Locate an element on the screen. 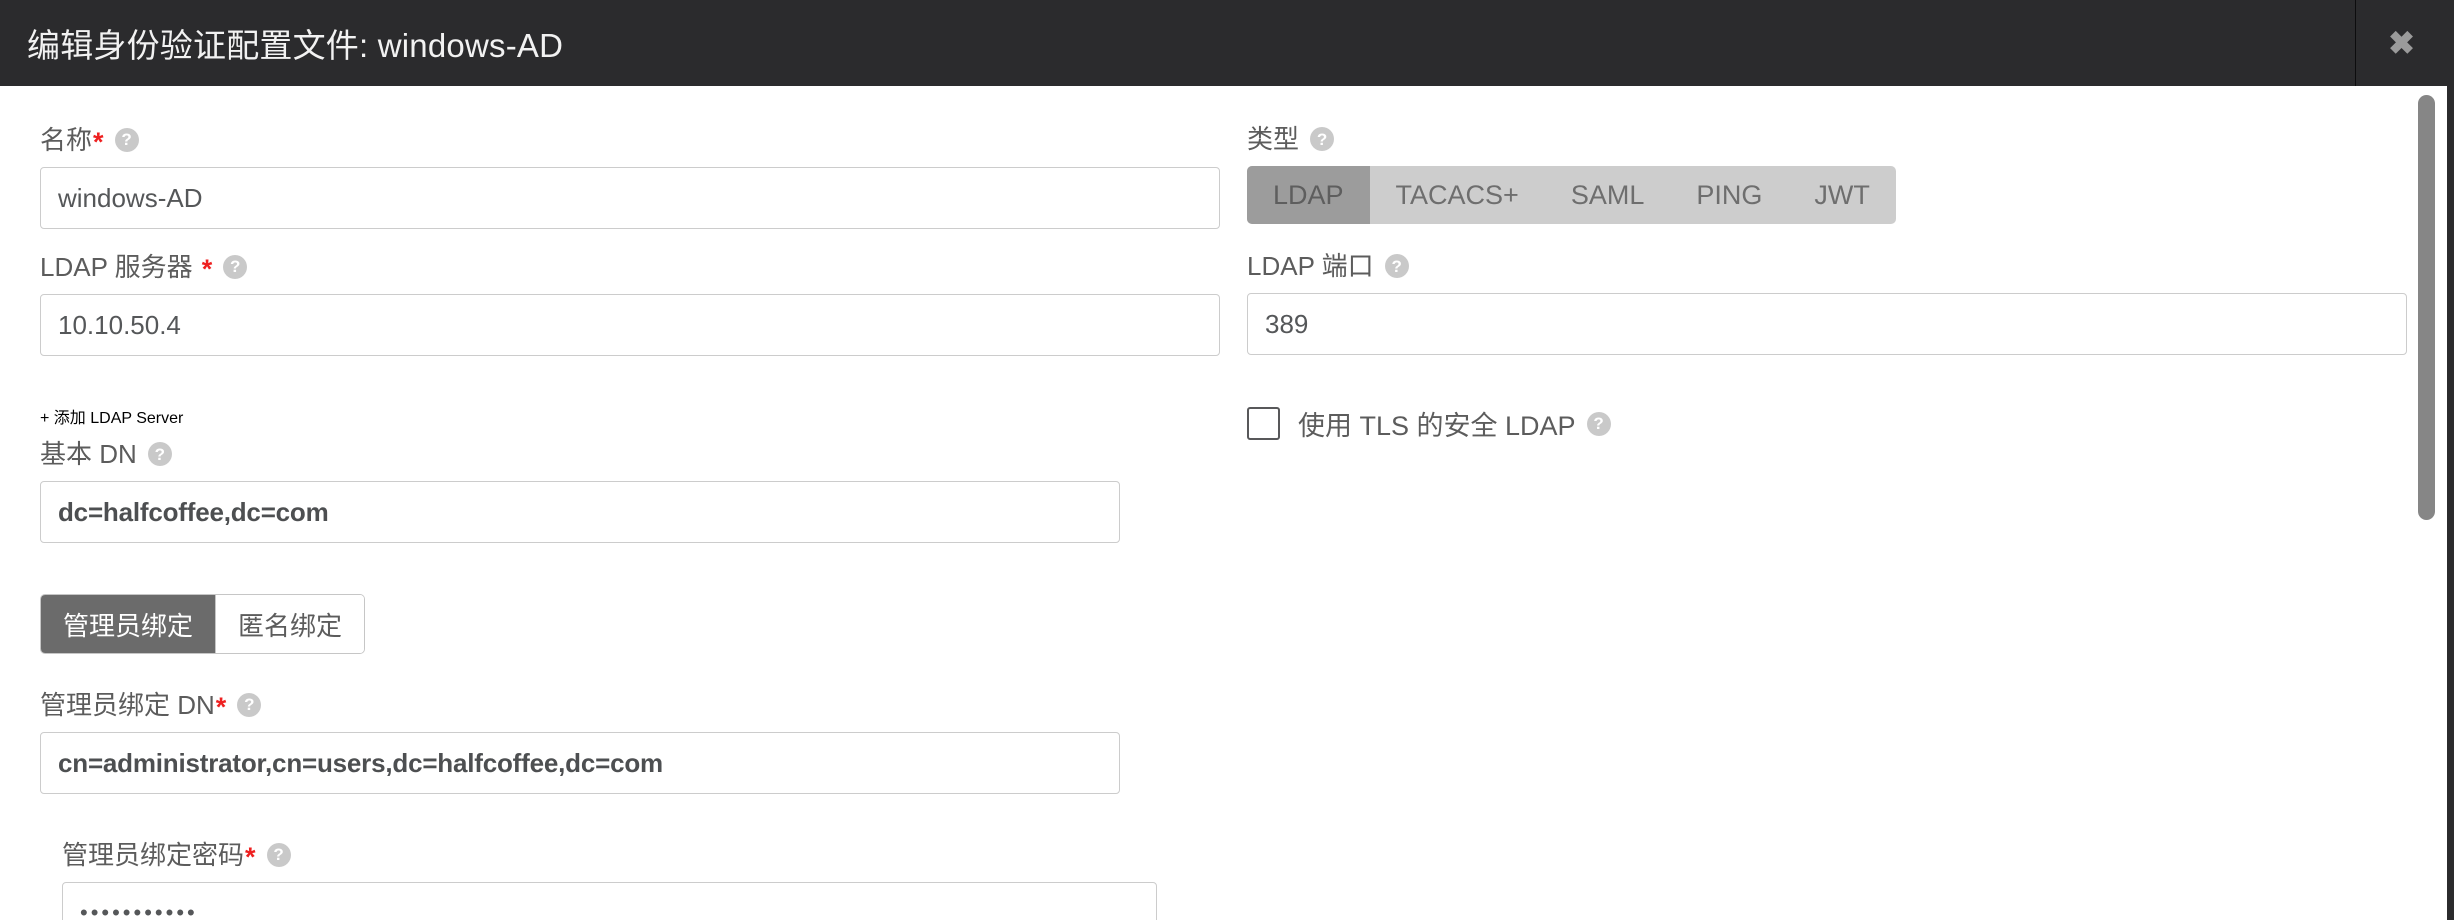  field-admin-bind-dn-label: 管理员绑定 DN * ? is located at coordinates (580, 705).